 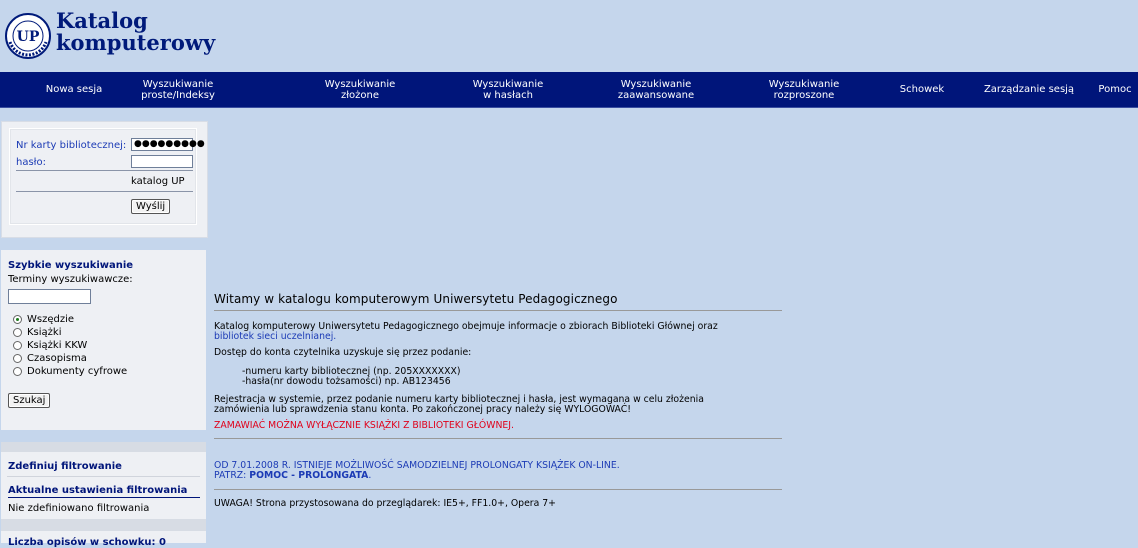 What do you see at coordinates (158, 181) in the screenshot?
I see `catalog-label: katalog UP` at bounding box center [158, 181].